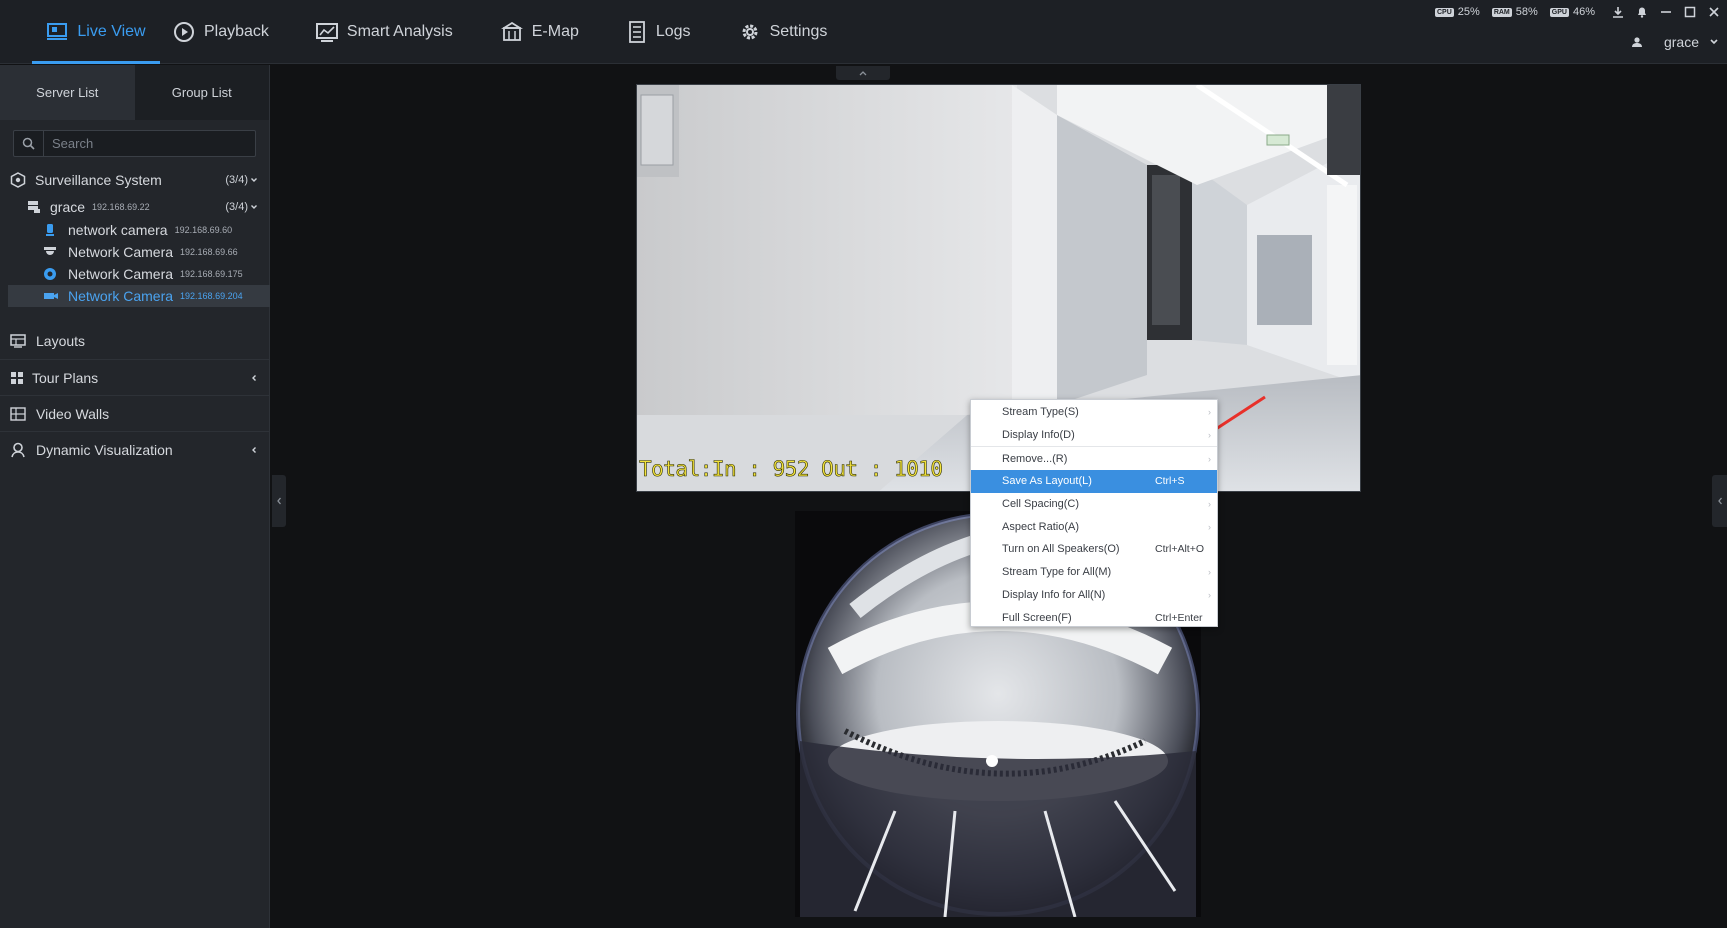 This screenshot has height=928, width=1727. I want to click on menu-item-save-as-layout: Save As Layout(L) Ctrl+S, so click(1094, 481).